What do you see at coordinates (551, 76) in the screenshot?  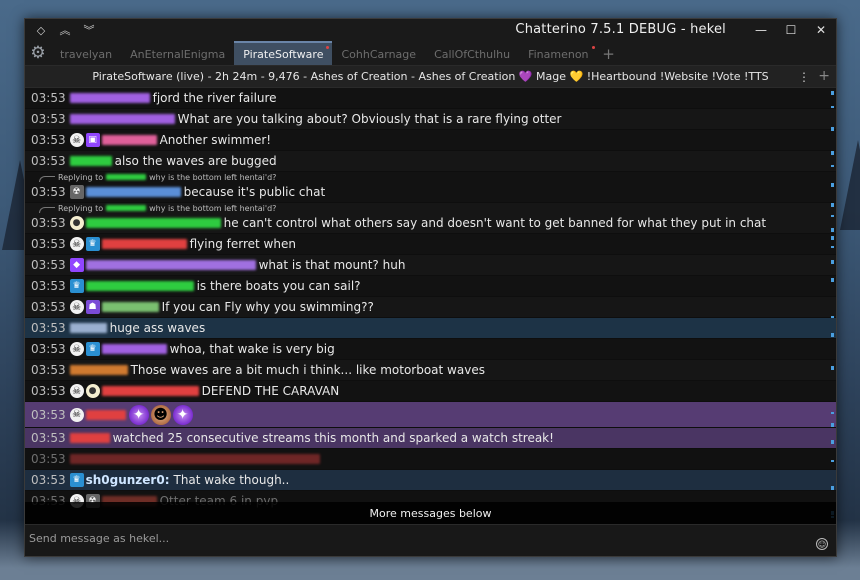 I see `header-mage: Mage` at bounding box center [551, 76].